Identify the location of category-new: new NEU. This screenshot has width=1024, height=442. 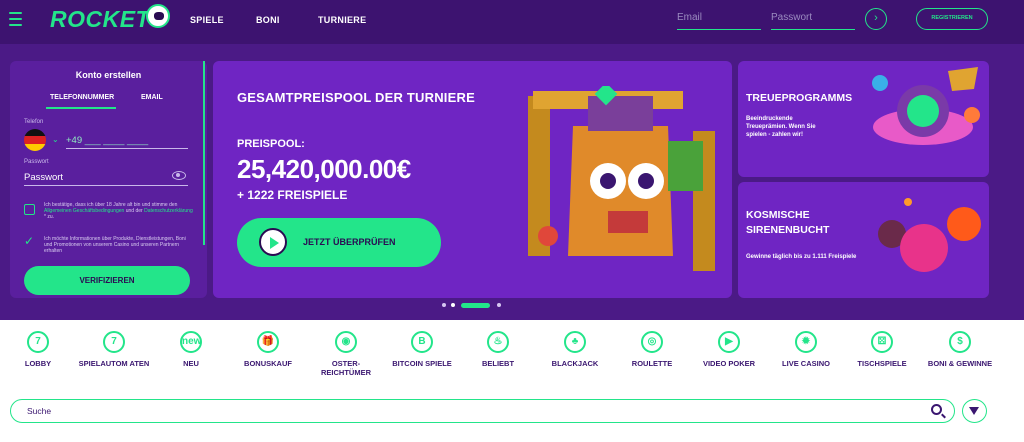
(191, 349).